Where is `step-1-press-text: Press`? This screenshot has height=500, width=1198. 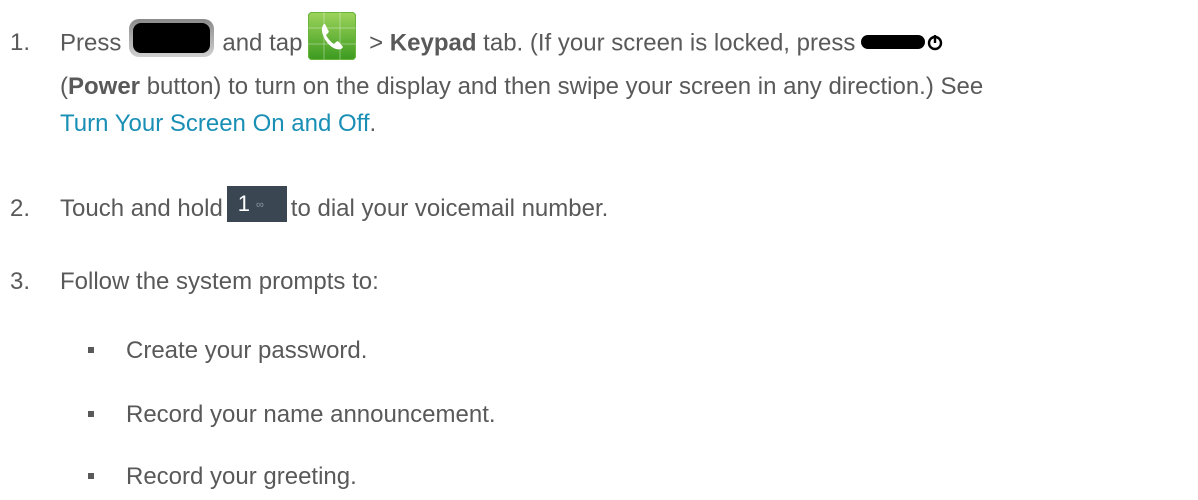 step-1-press-text: Press is located at coordinates (91, 43).